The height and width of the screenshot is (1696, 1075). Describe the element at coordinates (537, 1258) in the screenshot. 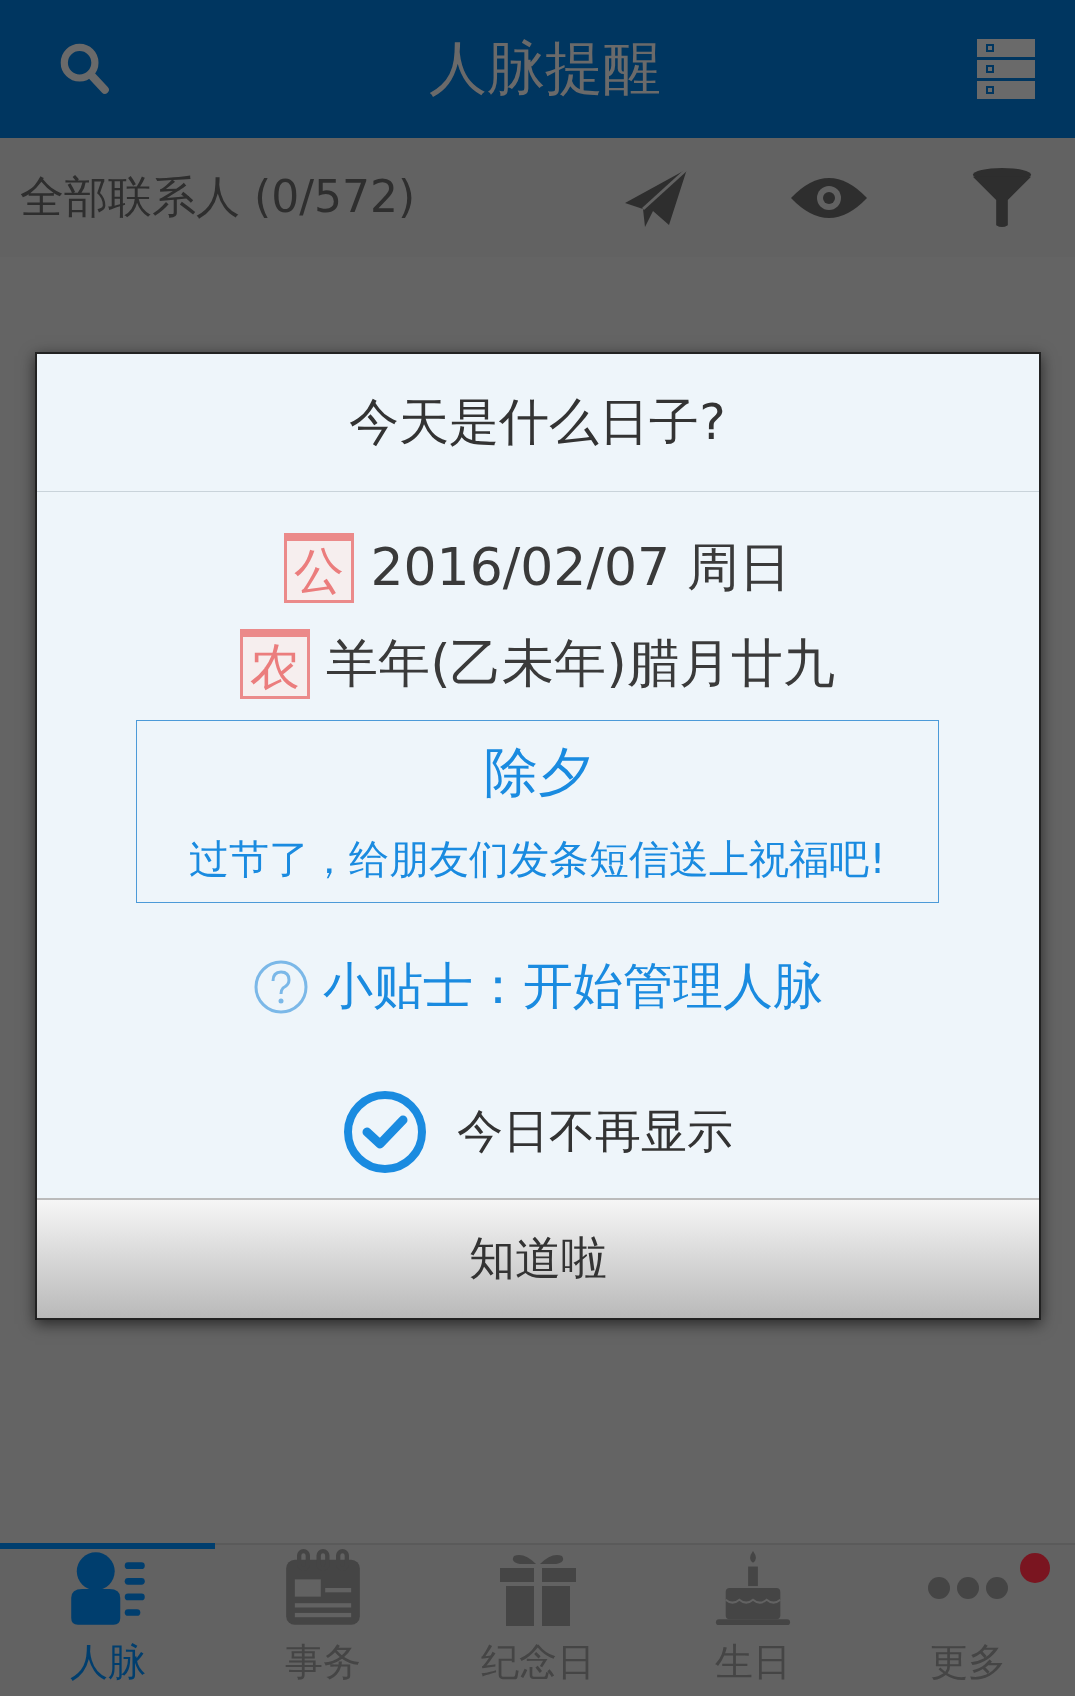

I see `ok-button: 知道啦` at that location.